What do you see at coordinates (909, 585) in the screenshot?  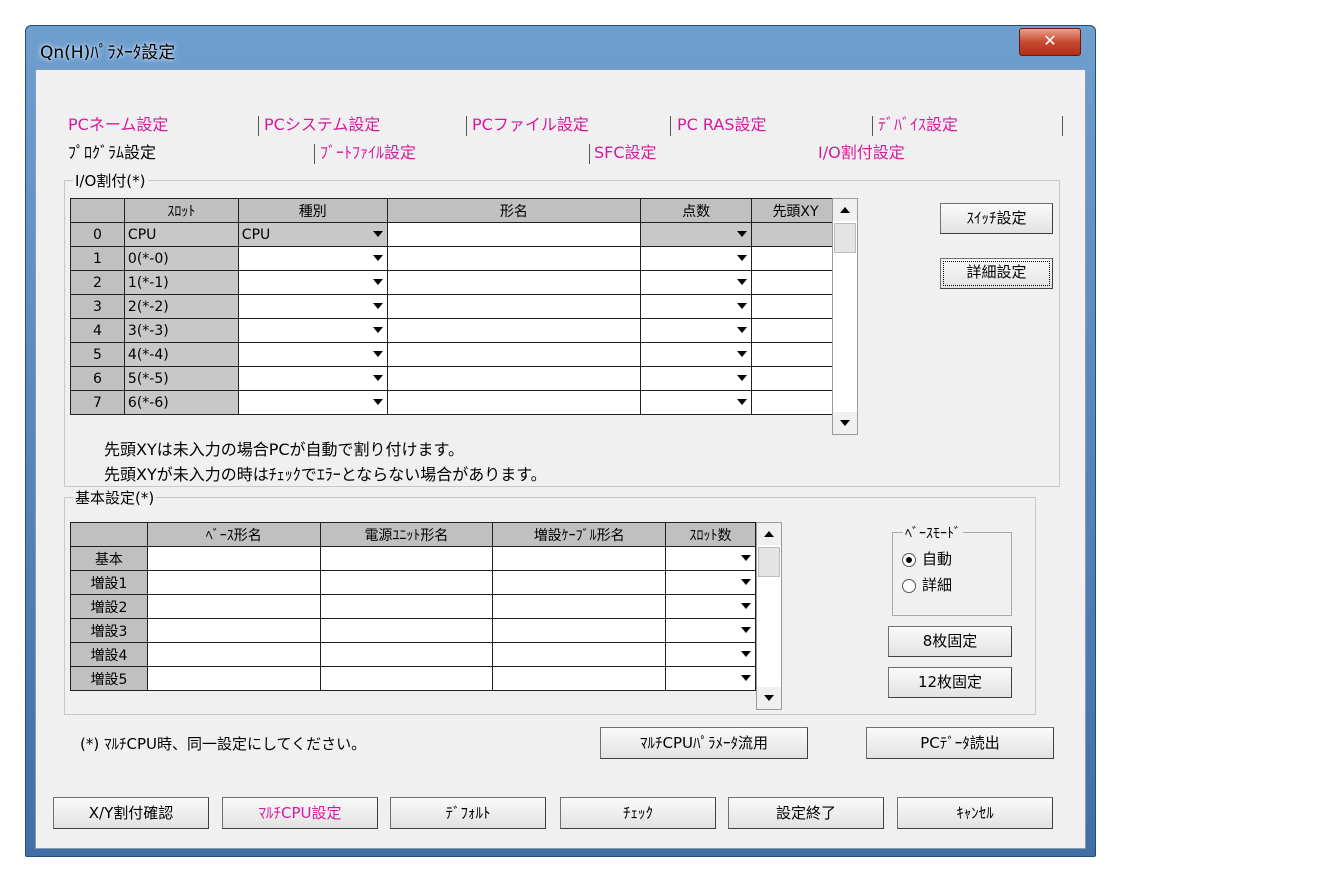 I see `radio-unselected-icon` at bounding box center [909, 585].